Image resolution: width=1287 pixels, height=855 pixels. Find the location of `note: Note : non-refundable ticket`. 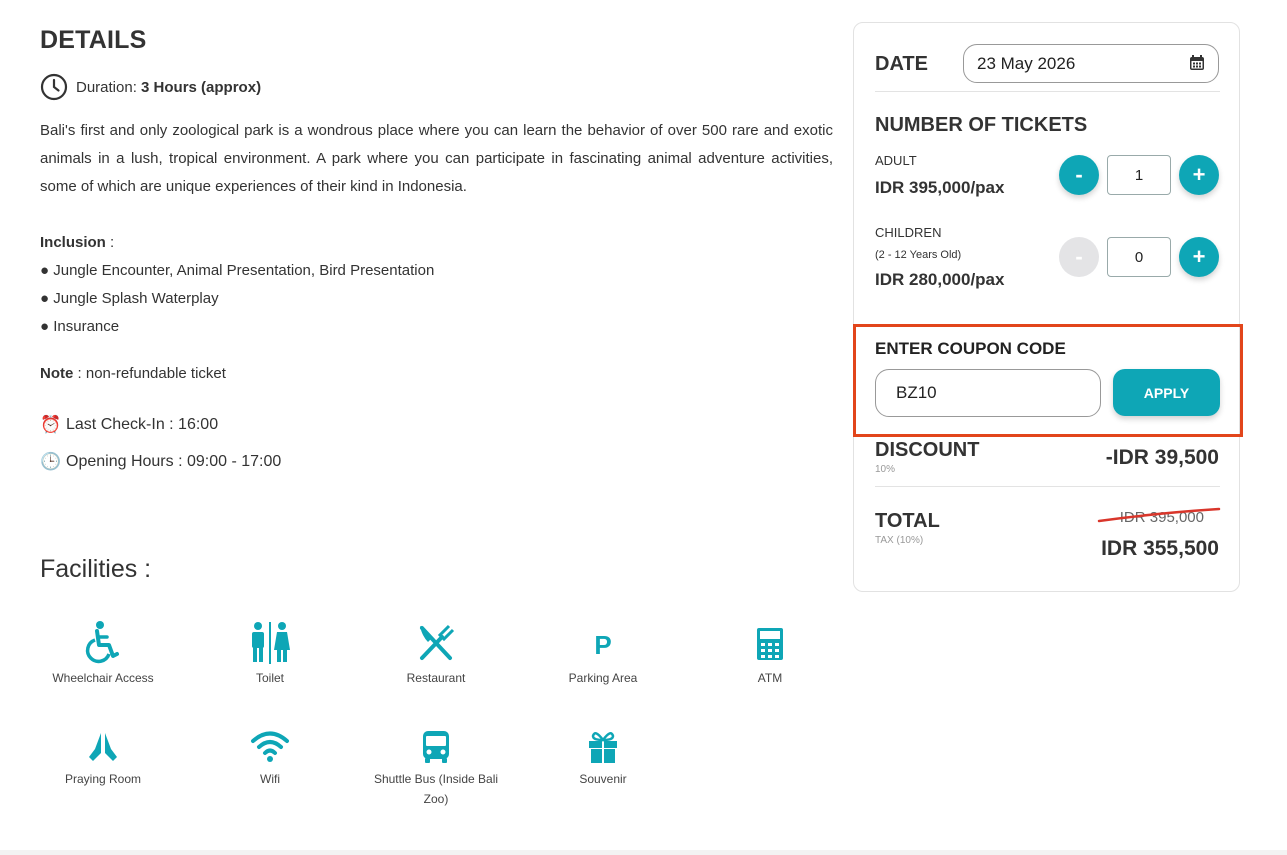

note: Note : non-refundable ticket is located at coordinates (436, 373).